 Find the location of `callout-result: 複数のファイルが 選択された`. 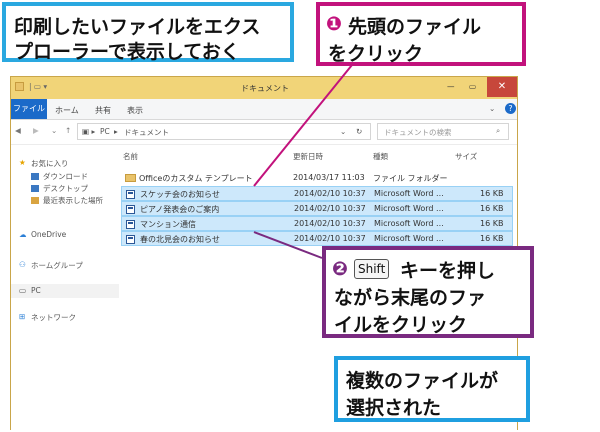

callout-result: 複数のファイルが 選択された is located at coordinates (432, 389).